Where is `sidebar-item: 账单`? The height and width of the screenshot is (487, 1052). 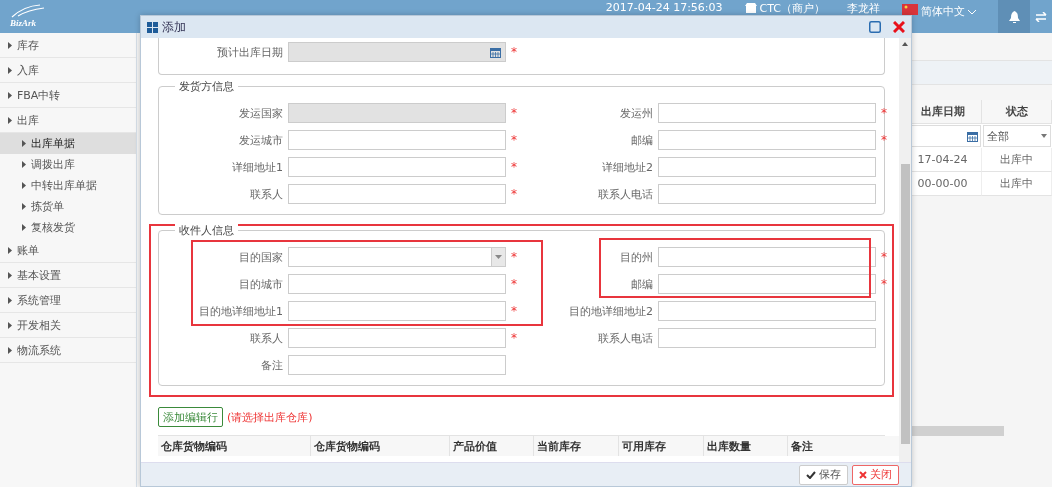
sidebar-item: 账单 is located at coordinates (68, 250).